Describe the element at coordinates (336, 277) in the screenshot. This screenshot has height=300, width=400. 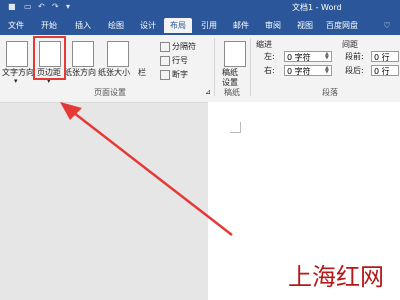
I see `watermark-text: 上海红网` at that location.